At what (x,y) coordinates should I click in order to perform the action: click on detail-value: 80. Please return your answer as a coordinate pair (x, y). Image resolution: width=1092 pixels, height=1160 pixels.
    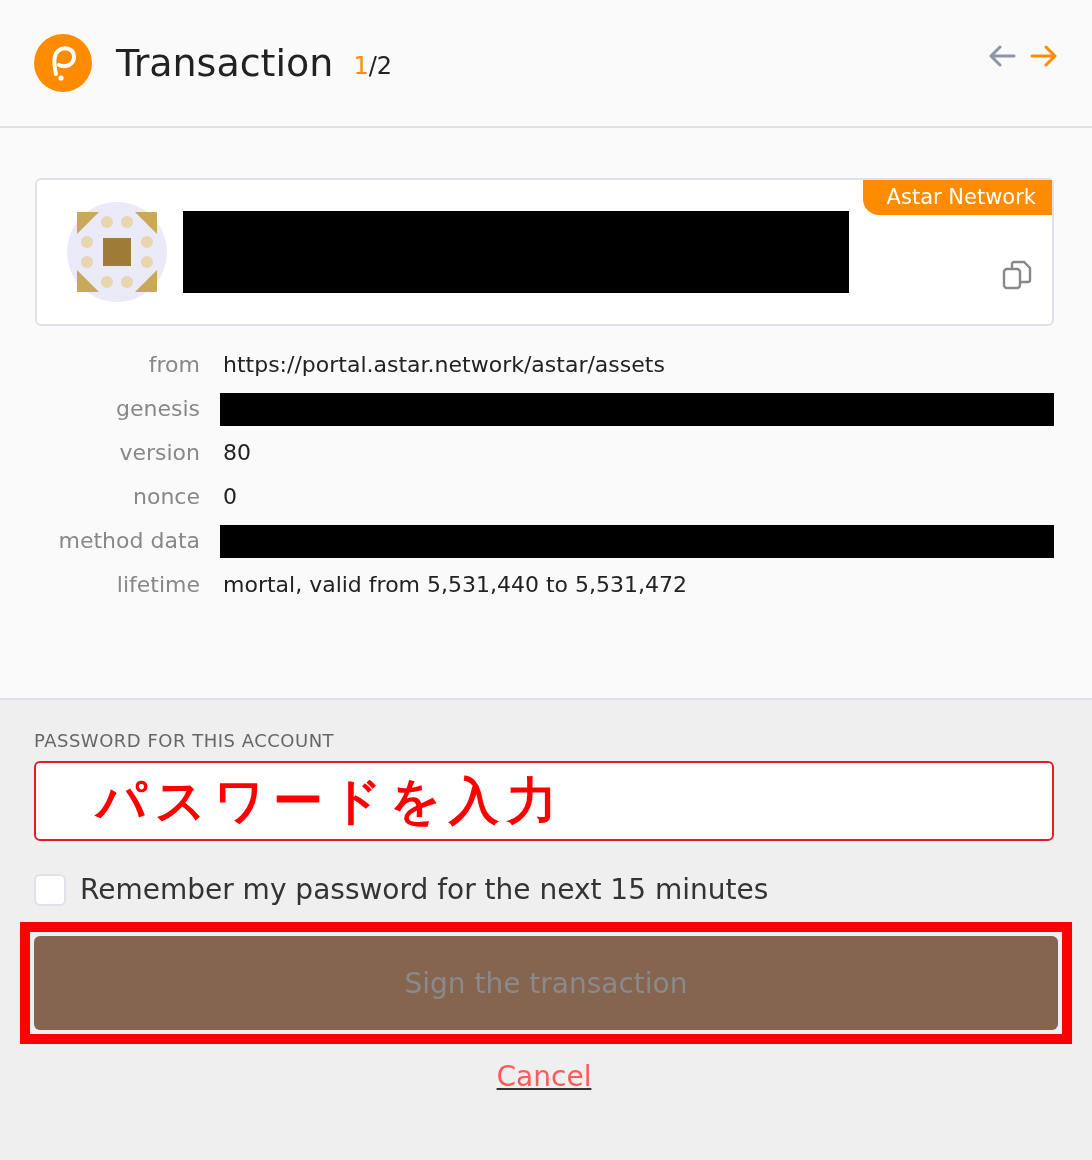
    Looking at the image, I should click on (237, 453).